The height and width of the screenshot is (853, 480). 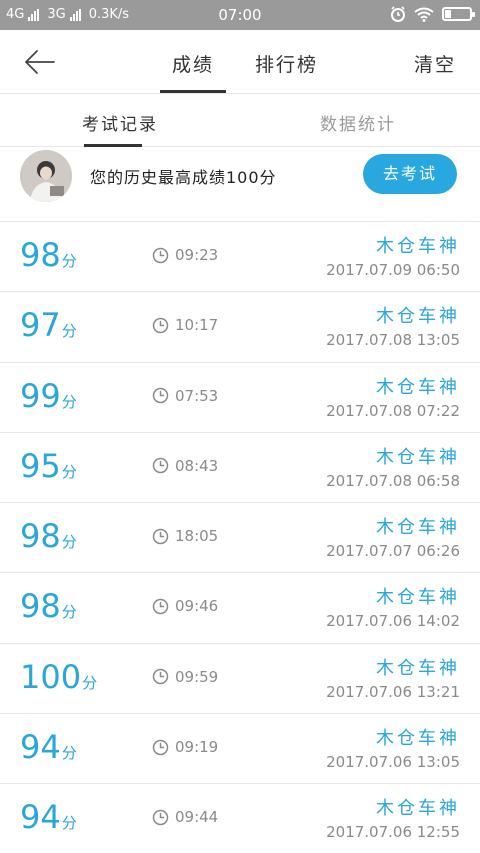 What do you see at coordinates (393, 270) in the screenshot?
I see `record-date: 2017.07.09 06:50` at bounding box center [393, 270].